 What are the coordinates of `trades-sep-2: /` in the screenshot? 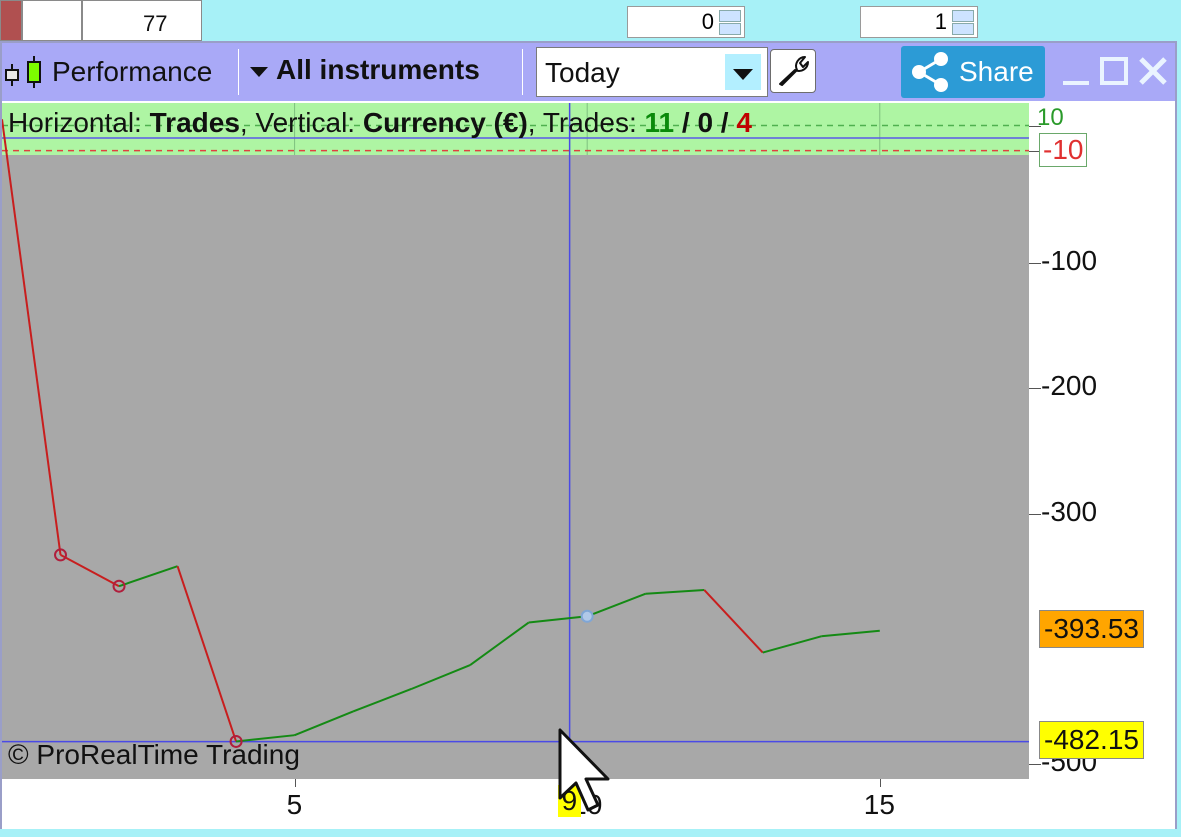 It's located at (725, 122).